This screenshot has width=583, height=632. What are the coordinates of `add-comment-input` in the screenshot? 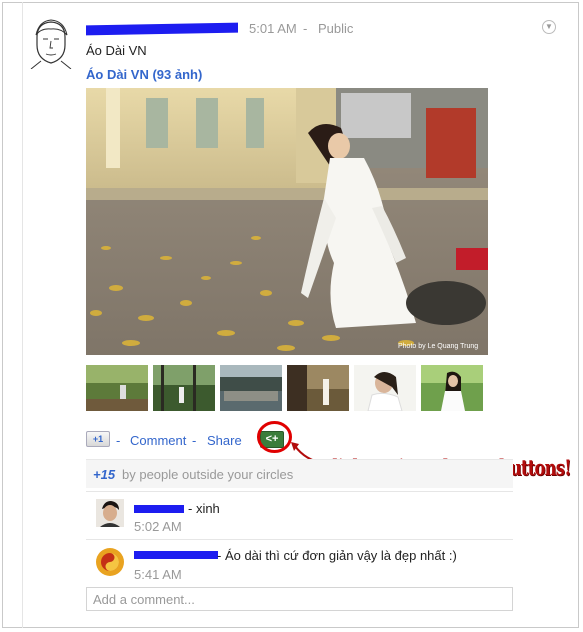 It's located at (299, 599).